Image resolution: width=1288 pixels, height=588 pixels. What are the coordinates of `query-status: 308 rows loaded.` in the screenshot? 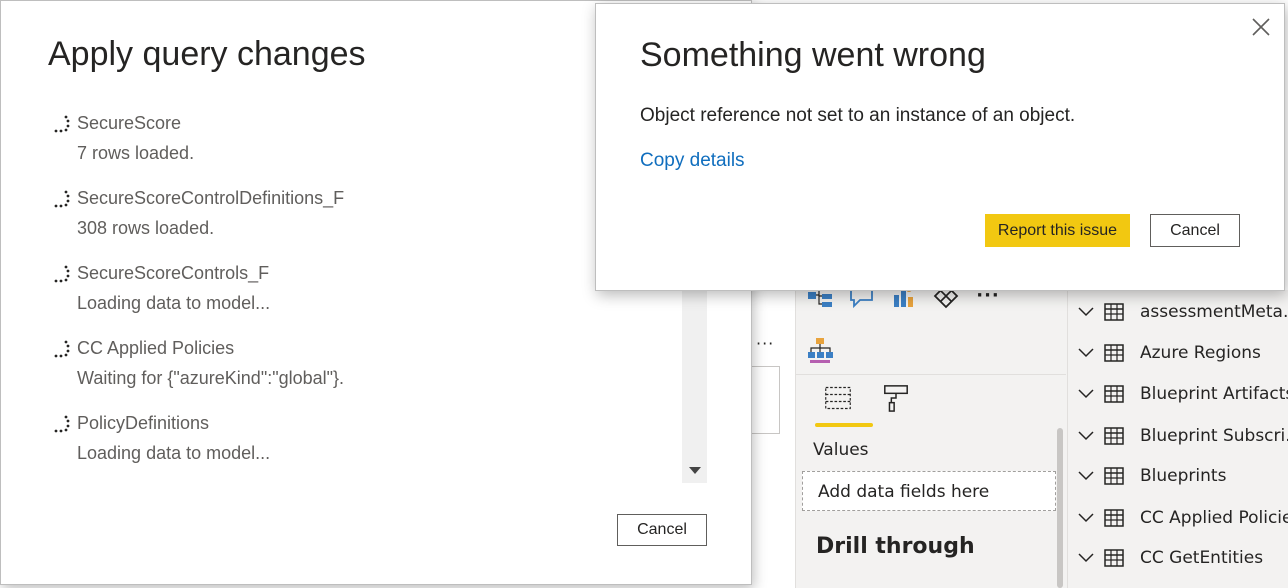 It's located at (146, 228).